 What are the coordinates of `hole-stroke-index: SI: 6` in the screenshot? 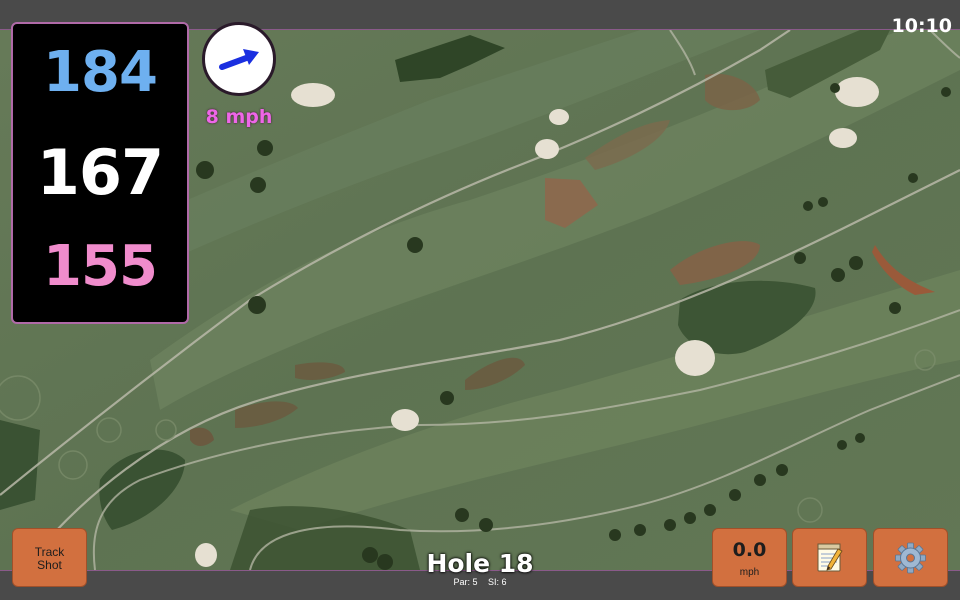 It's located at (497, 582).